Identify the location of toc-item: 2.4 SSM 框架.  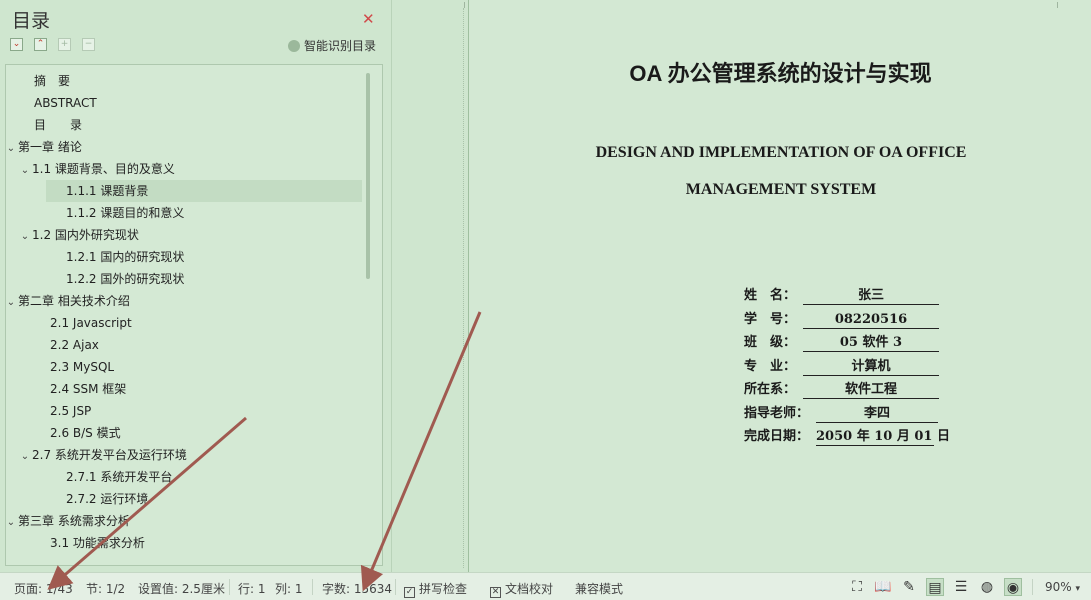
(88, 389).